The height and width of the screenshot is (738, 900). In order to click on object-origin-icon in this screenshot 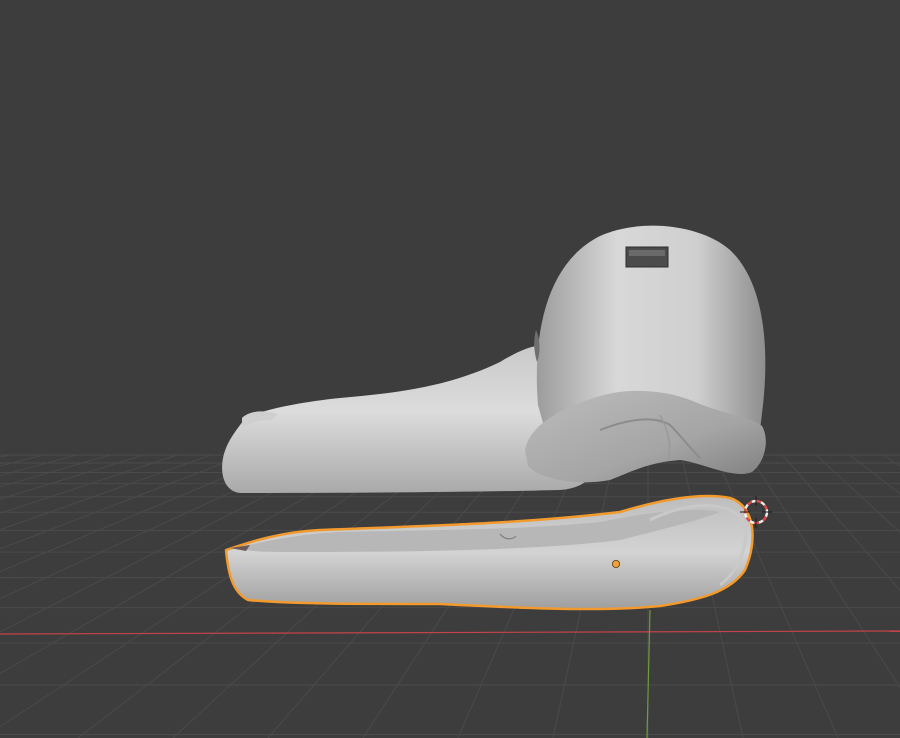, I will do `click(616, 564)`.